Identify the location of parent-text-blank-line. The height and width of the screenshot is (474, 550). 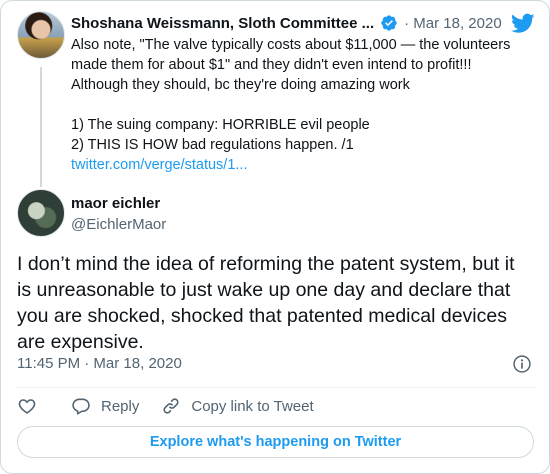
(304, 105).